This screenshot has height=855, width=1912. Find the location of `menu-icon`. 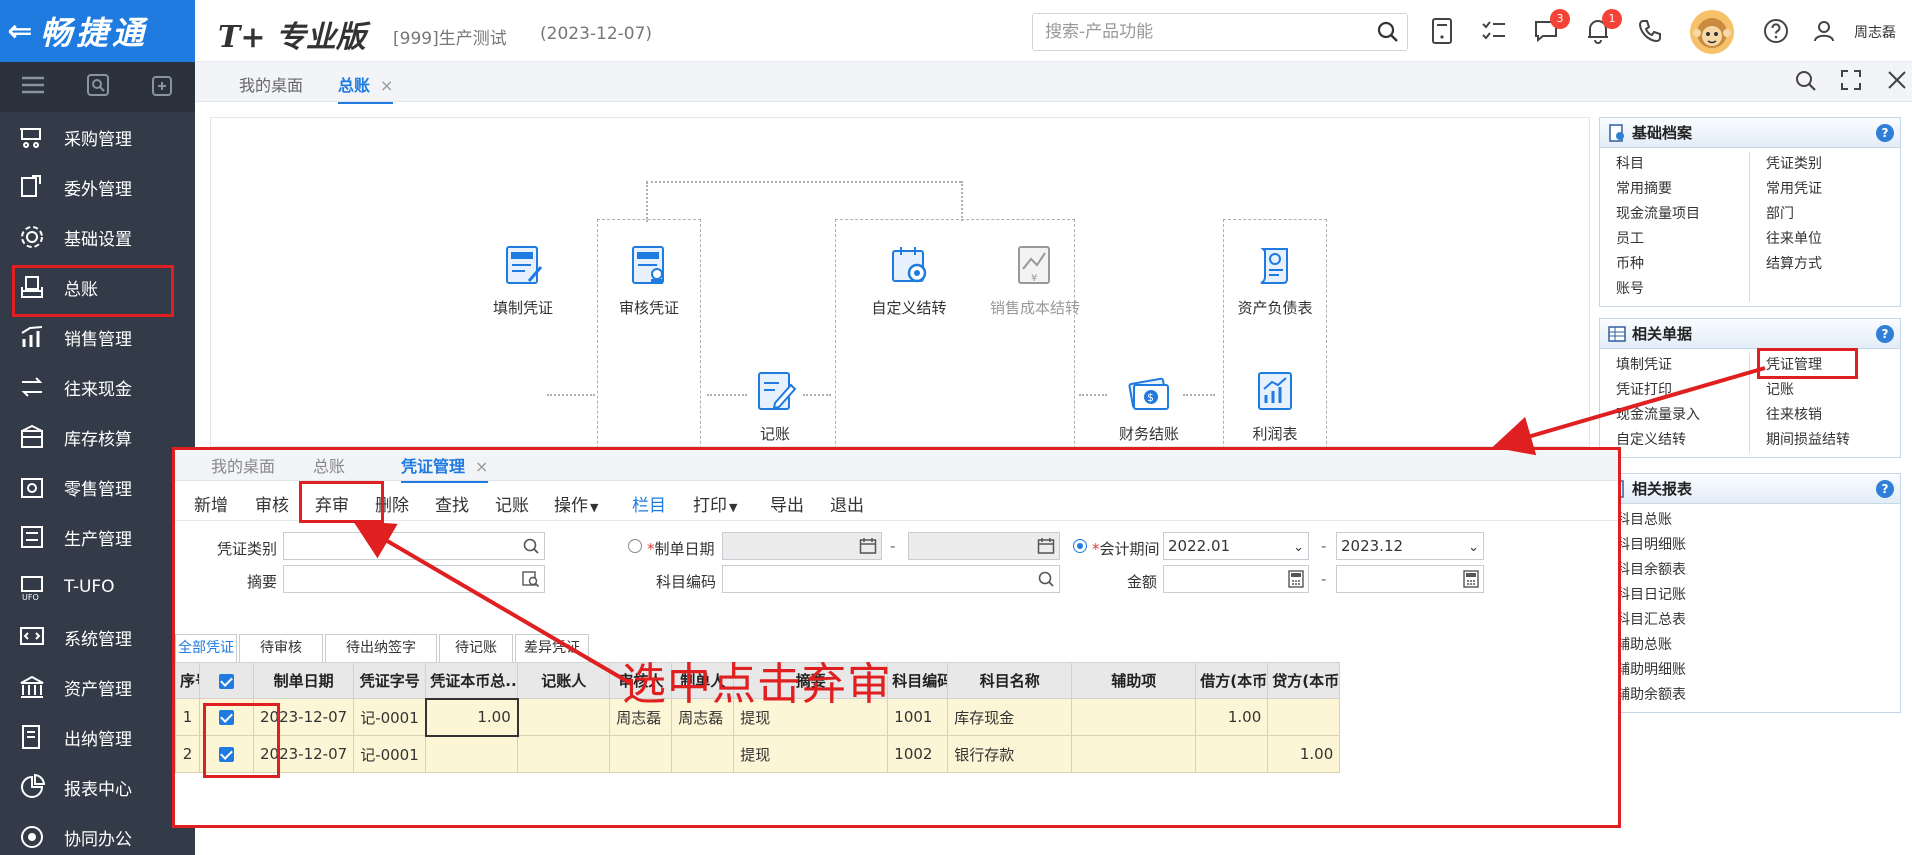

menu-icon is located at coordinates (32, 87).